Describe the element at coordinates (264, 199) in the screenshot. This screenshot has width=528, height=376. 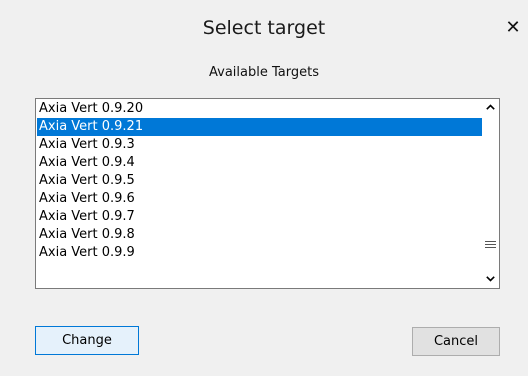
I see `list-item: Axia Vert 0.9.6` at that location.